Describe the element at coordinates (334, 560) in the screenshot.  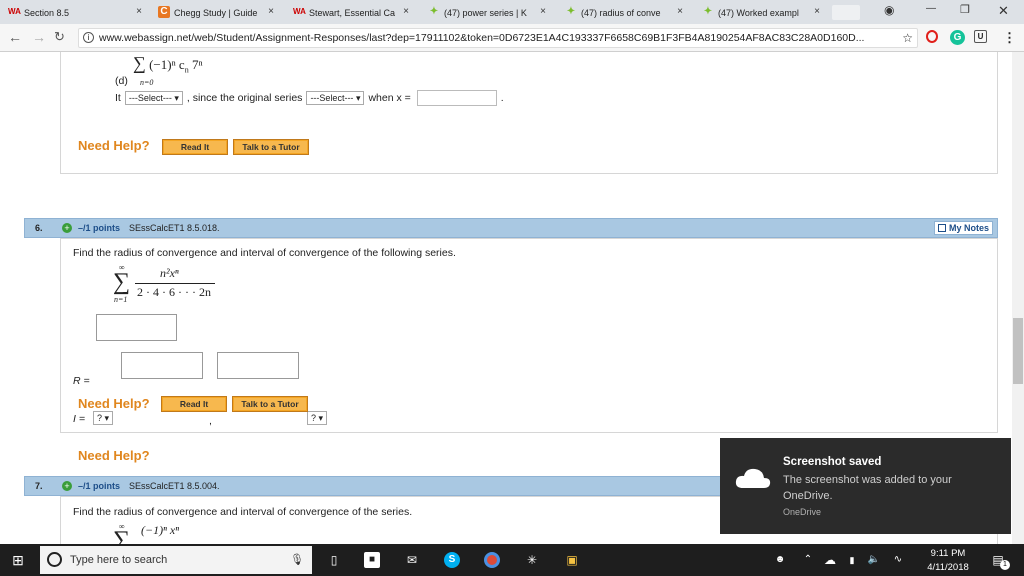
I see `task-view-icon: ▯` at that location.